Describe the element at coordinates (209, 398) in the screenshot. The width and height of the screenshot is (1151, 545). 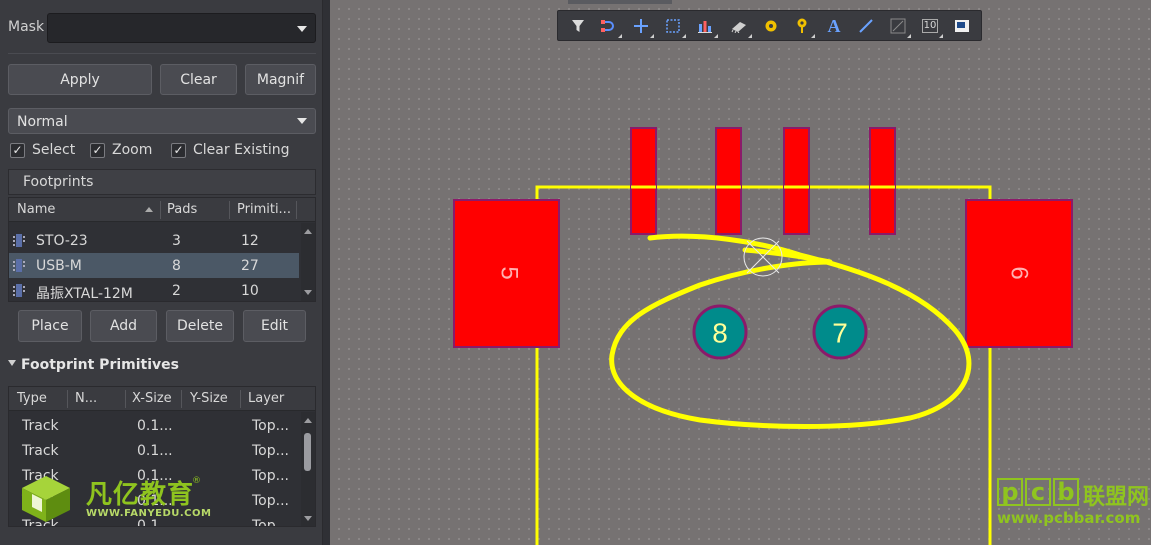
I see `column-header-y-size: Y-Size` at that location.